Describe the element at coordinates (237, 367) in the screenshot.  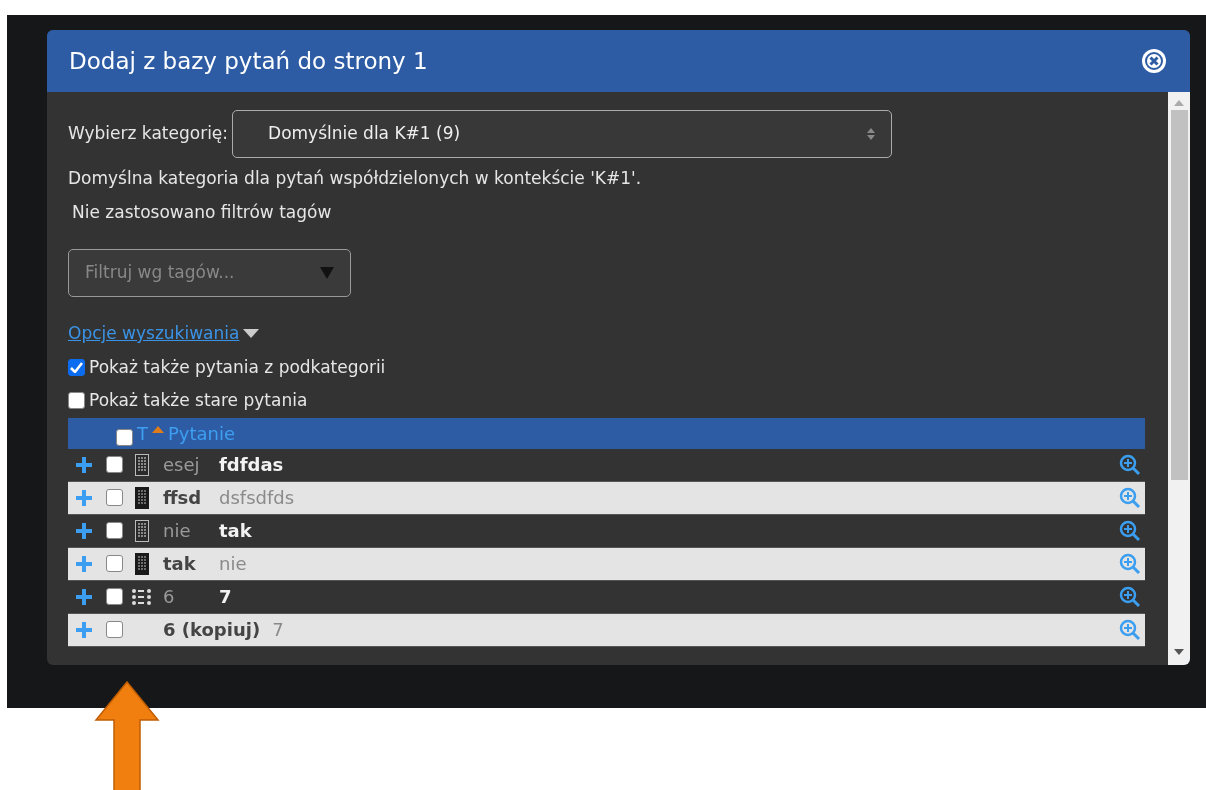
I see `checkbox-label: Pokaż także pytania z podkategorii` at that location.